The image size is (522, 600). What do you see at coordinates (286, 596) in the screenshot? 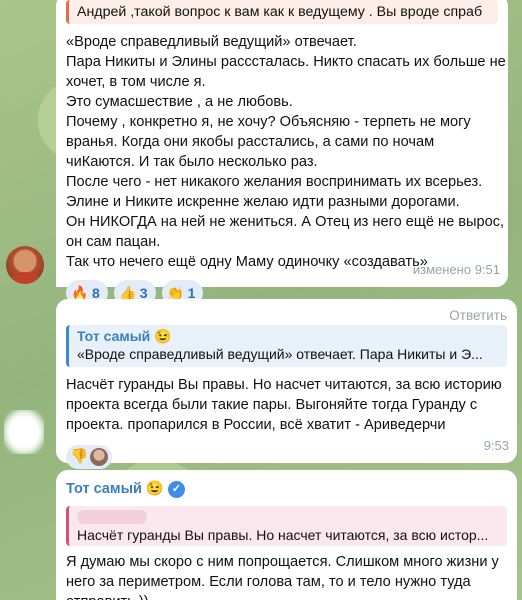
I see `message-line: отправить ))` at bounding box center [286, 596].